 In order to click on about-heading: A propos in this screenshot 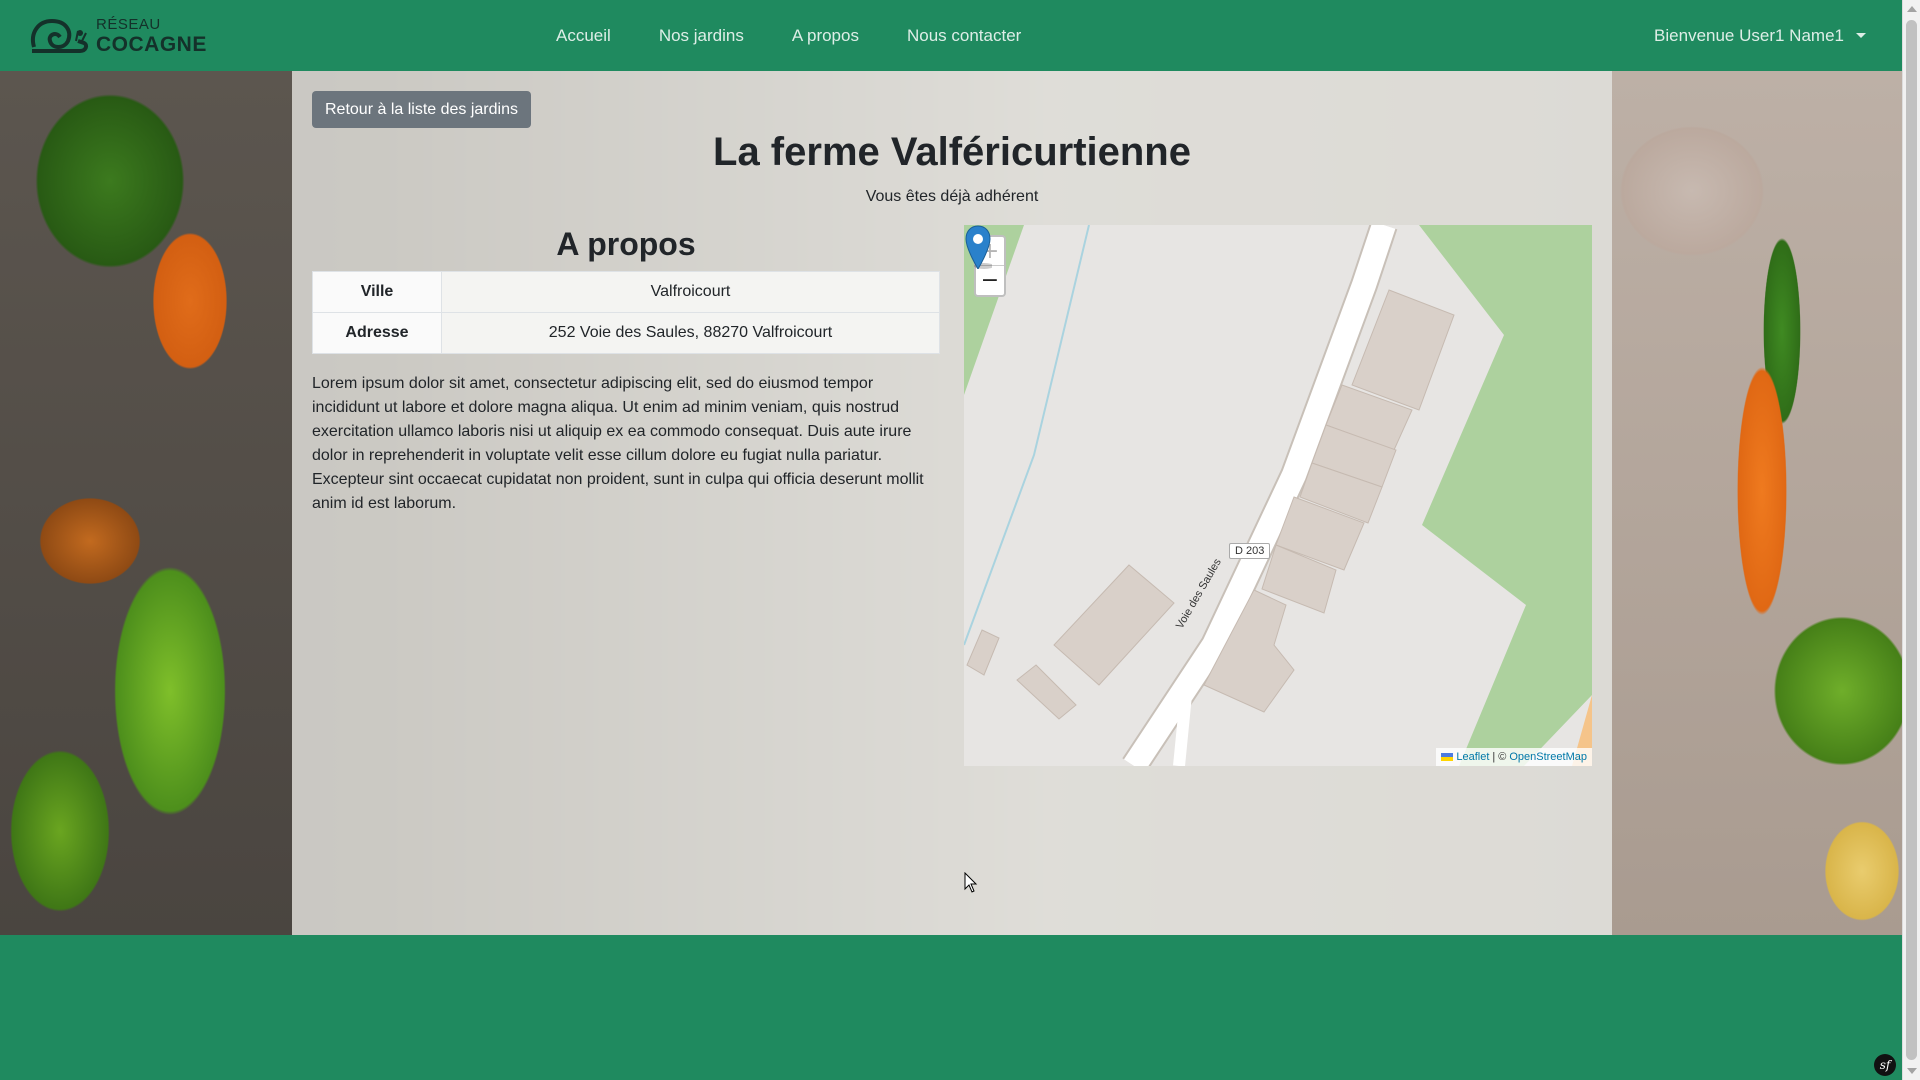, I will do `click(626, 244)`.